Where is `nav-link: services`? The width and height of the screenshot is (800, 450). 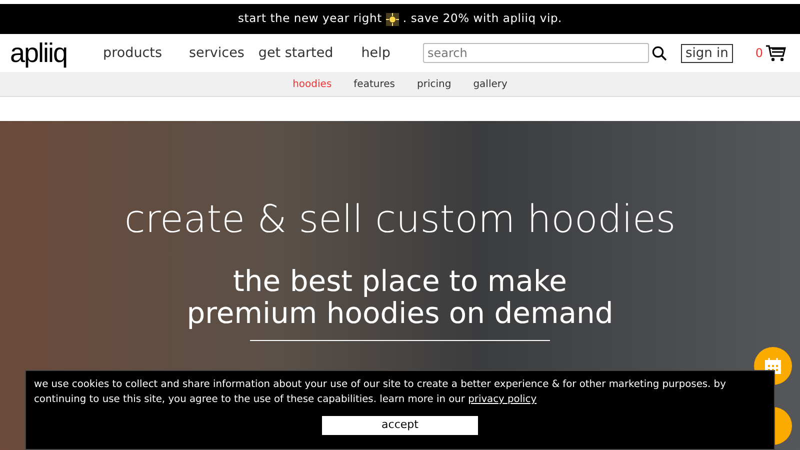
nav-link: services is located at coordinates (216, 53).